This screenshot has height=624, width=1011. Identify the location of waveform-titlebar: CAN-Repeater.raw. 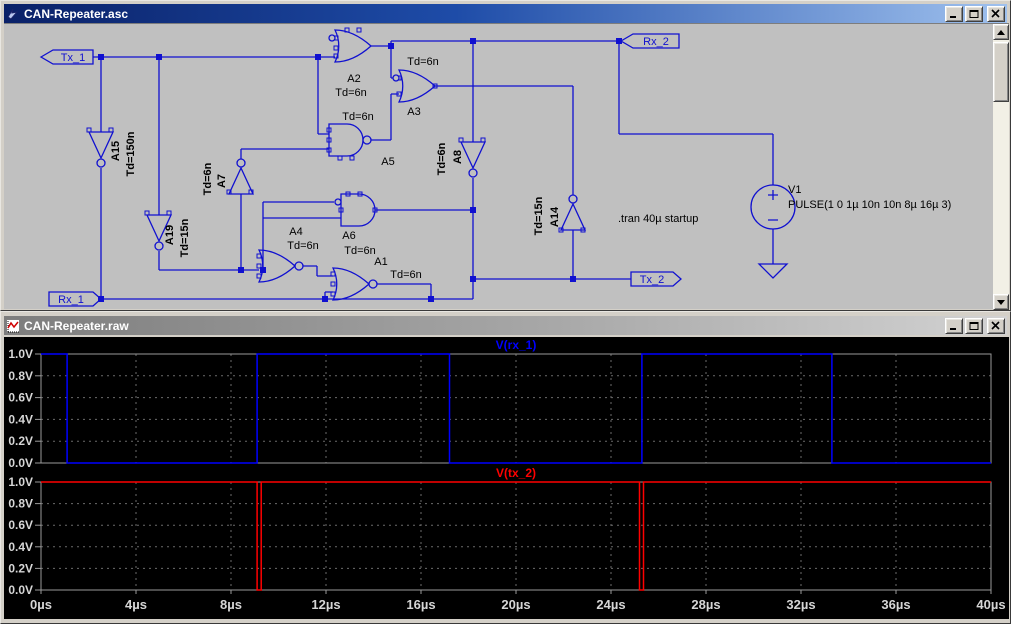
(505, 325).